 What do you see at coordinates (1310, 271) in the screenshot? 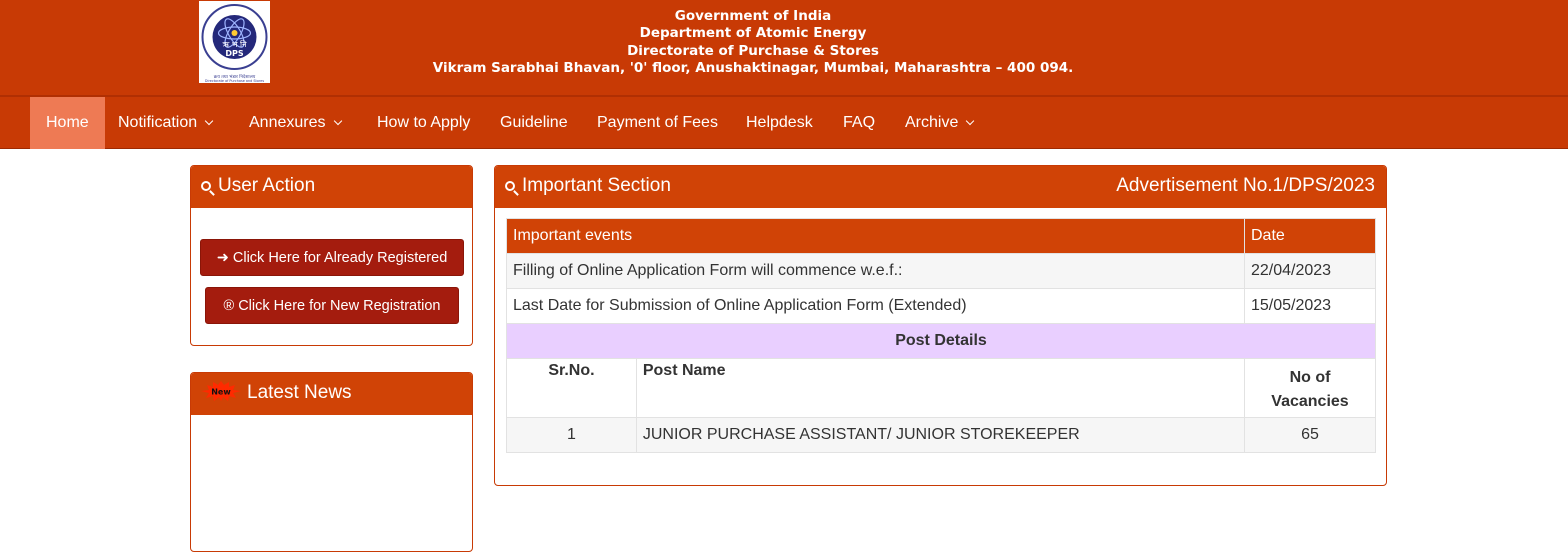
I see `event-date-cell: 22/04/2023` at bounding box center [1310, 271].